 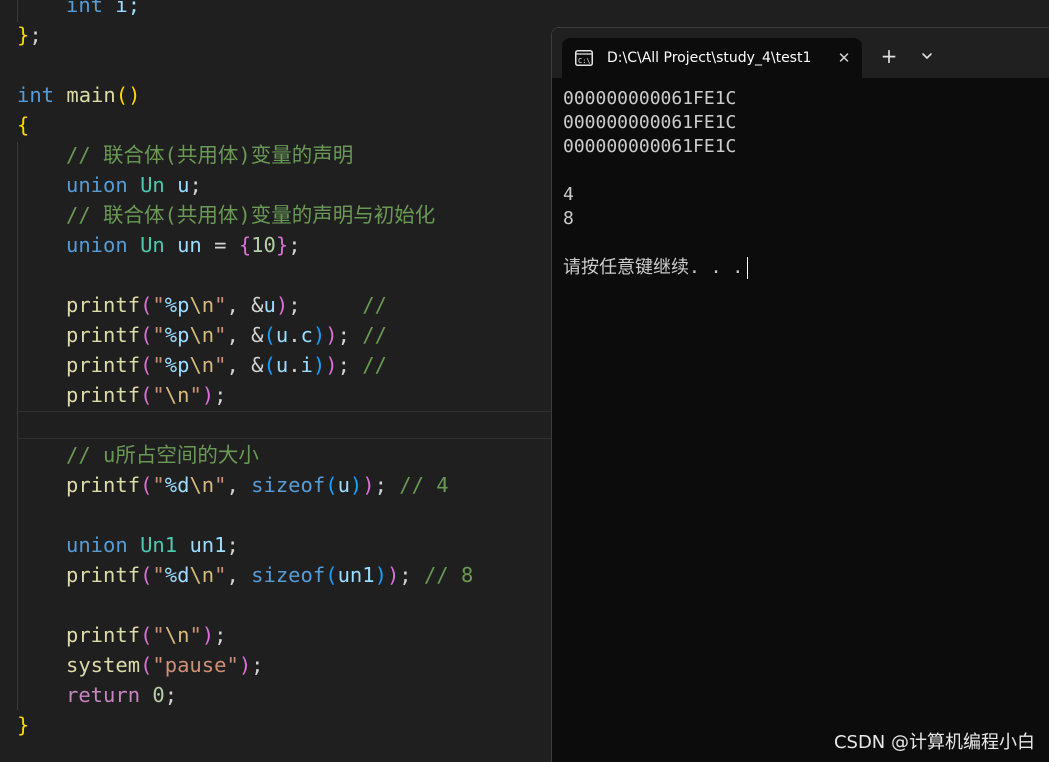 I want to click on terminal-output-line: 4, so click(x=568, y=194).